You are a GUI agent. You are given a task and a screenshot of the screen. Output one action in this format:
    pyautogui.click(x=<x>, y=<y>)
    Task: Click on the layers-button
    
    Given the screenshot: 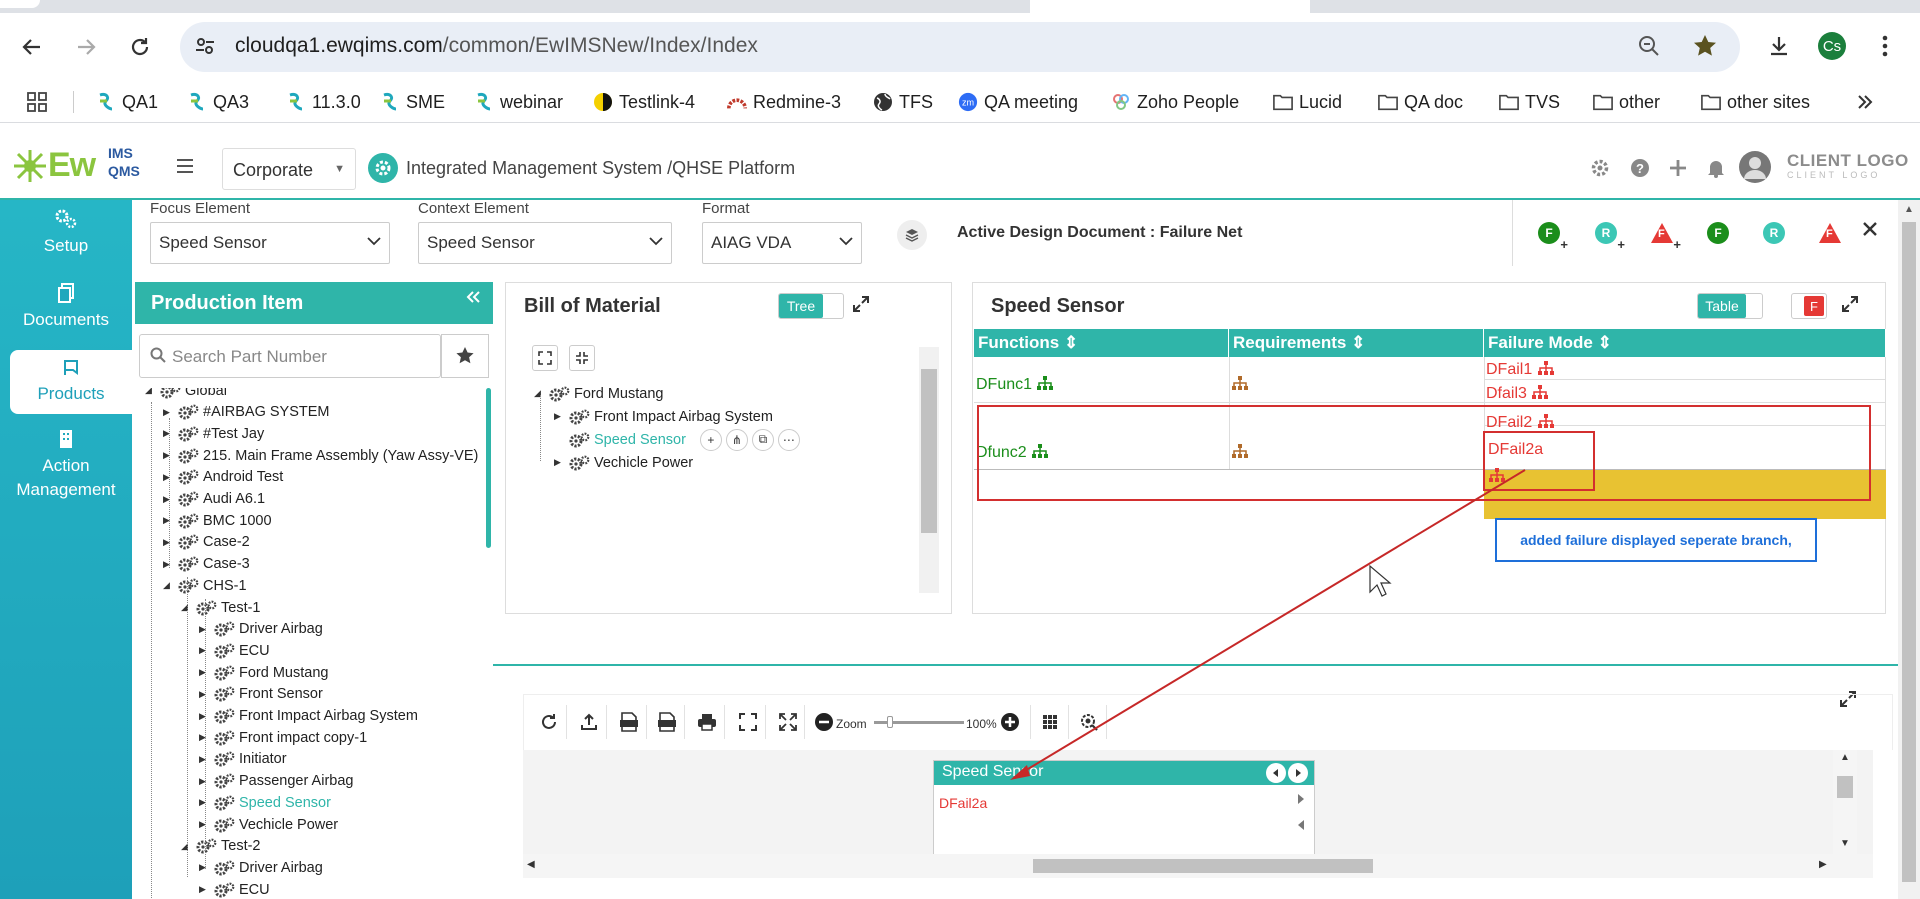 What is the action you would take?
    pyautogui.click(x=912, y=235)
    